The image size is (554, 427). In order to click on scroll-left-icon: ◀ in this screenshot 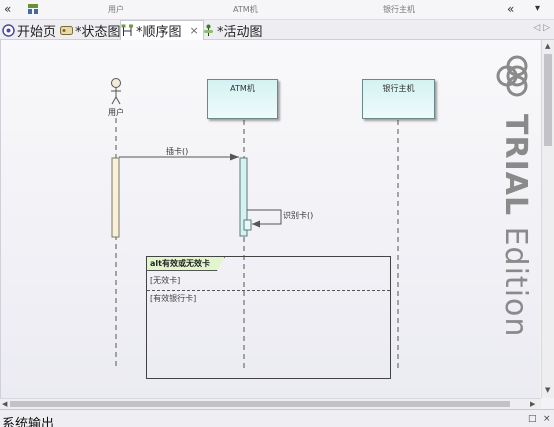, I will do `click(4, 404)`.